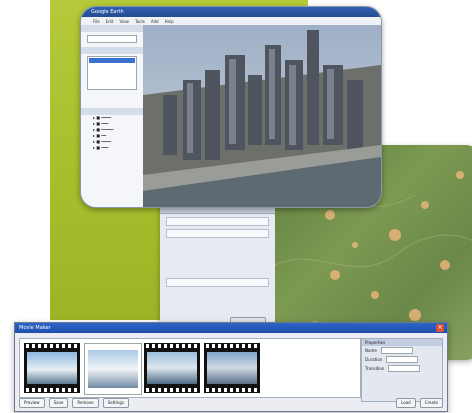 Image resolution: width=472 pixels, height=413 pixels. I want to click on places-list, so click(112, 73).